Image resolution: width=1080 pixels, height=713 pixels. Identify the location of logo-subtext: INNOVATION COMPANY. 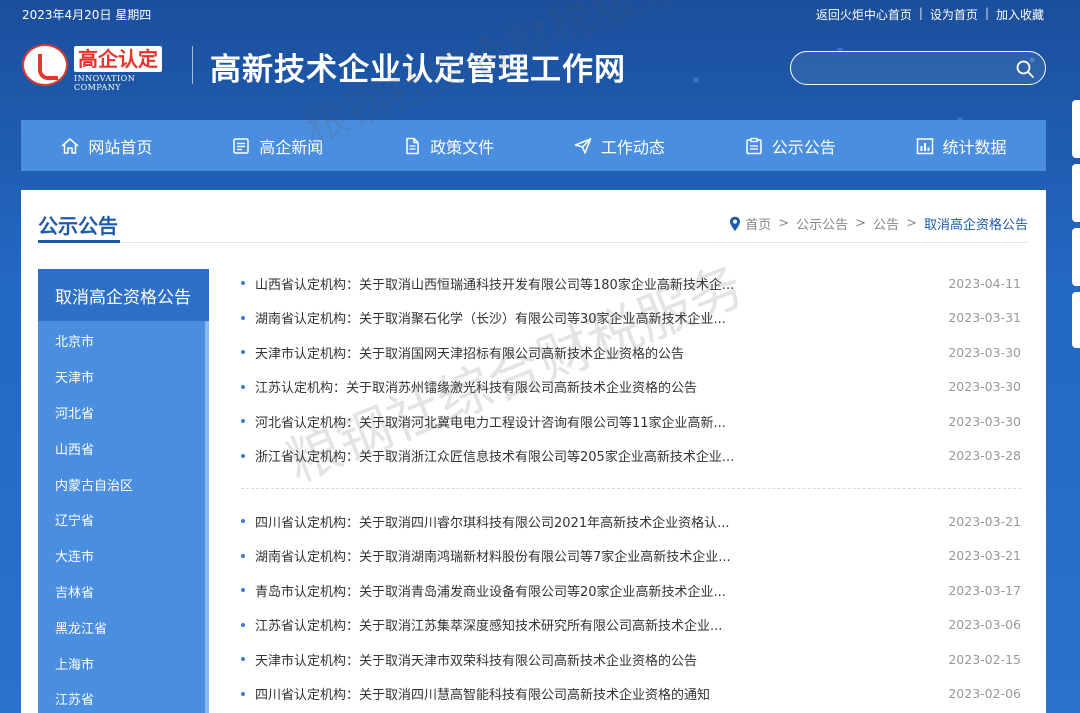
(105, 83).